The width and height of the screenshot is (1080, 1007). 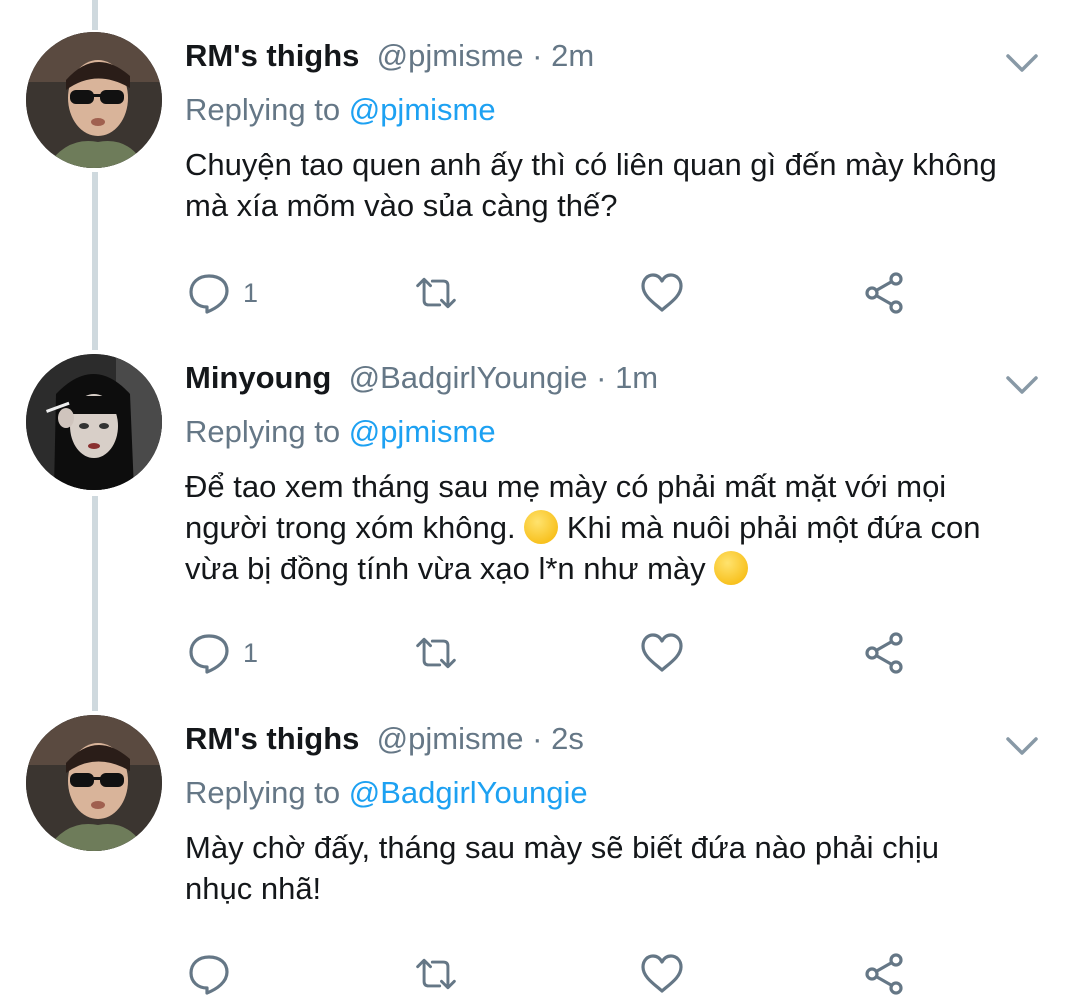 I want to click on tweet-header: RM's thighs @pjmisme · 2s, so click(x=384, y=739).